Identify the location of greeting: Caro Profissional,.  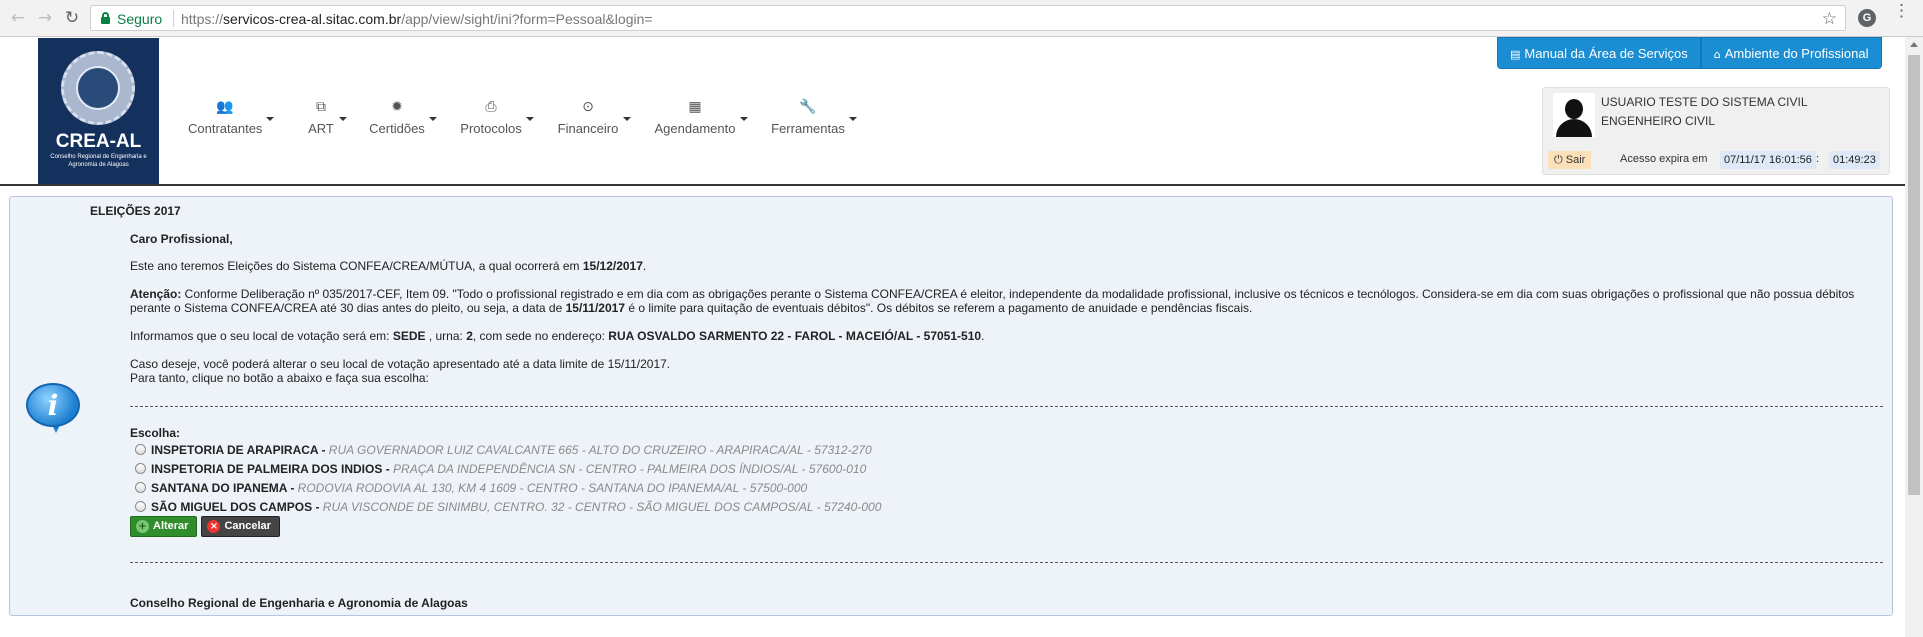
(181, 239).